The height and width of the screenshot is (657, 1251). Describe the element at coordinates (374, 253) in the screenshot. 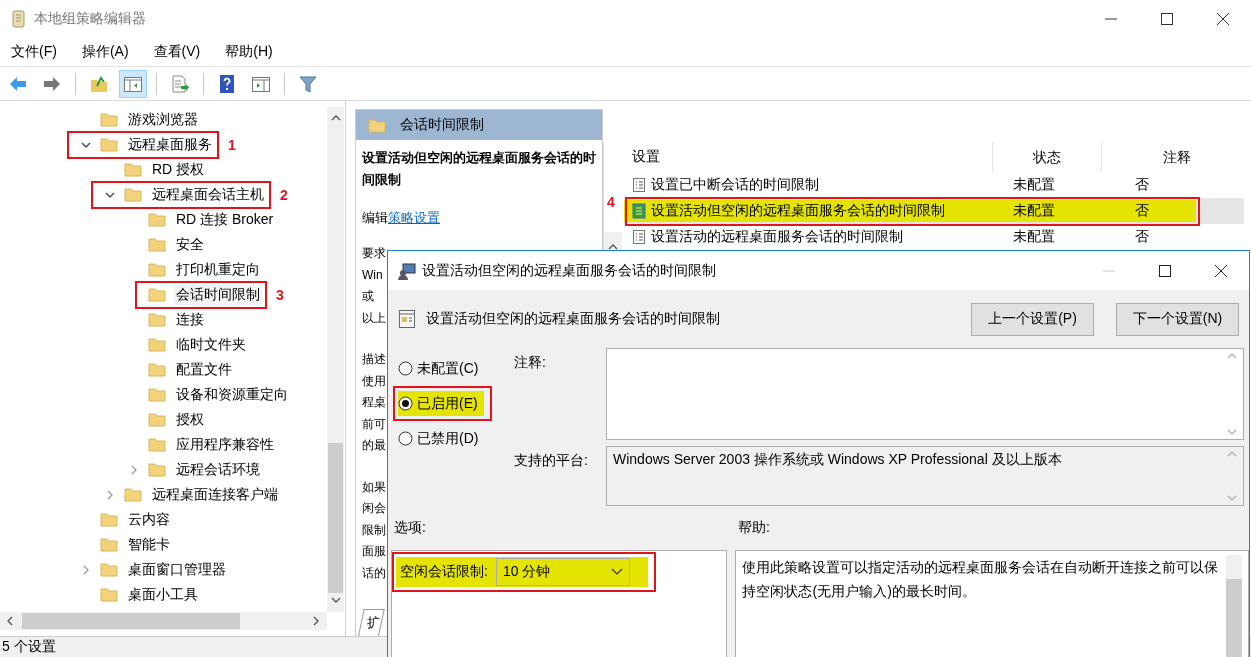

I see `description-text: 要求` at that location.